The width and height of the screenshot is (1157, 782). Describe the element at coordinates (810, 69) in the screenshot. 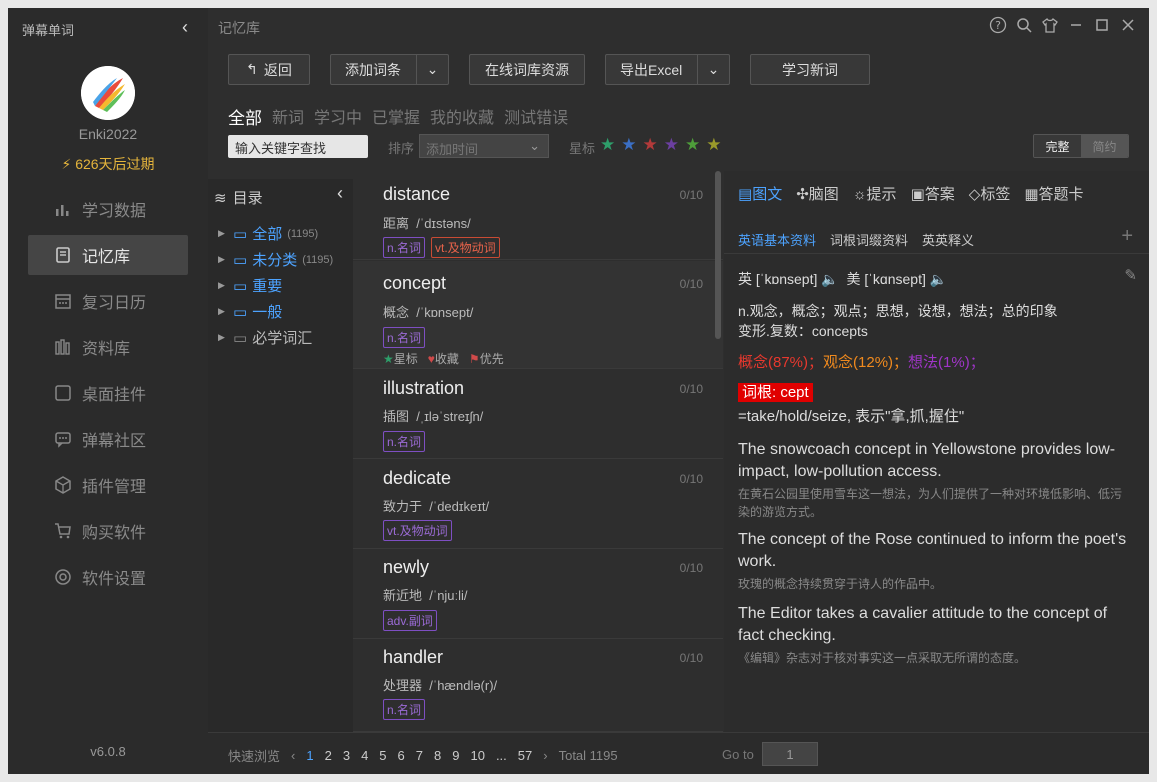

I see `learn-new-words-button: 学习新词` at that location.